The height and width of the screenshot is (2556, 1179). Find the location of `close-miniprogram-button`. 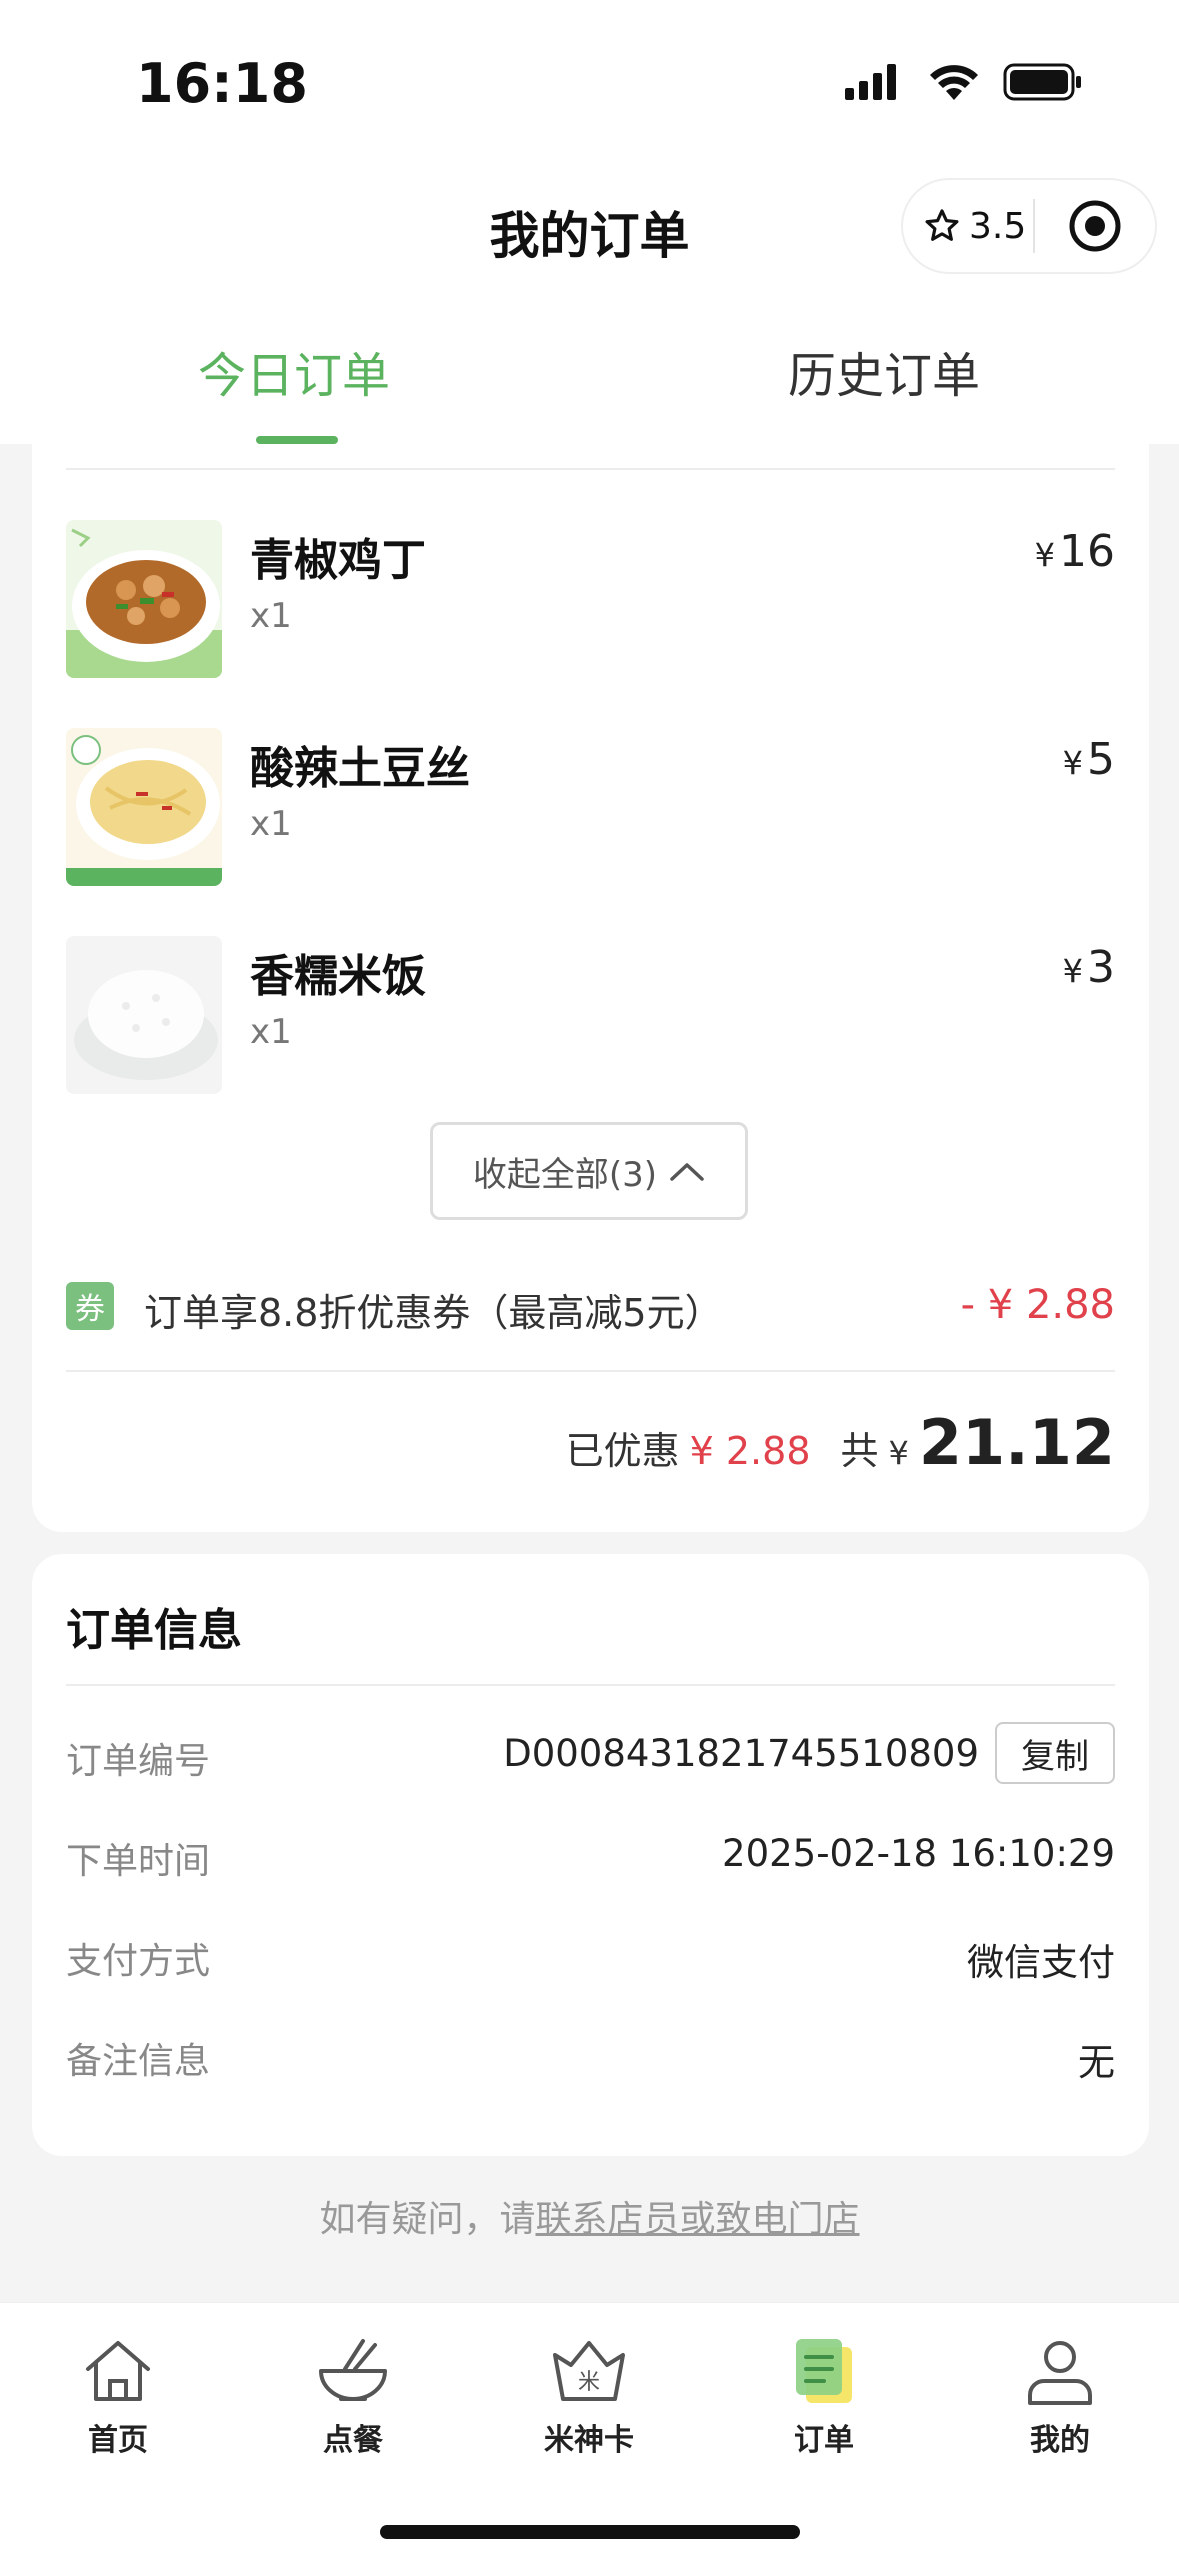

close-miniprogram-button is located at coordinates (1095, 226).